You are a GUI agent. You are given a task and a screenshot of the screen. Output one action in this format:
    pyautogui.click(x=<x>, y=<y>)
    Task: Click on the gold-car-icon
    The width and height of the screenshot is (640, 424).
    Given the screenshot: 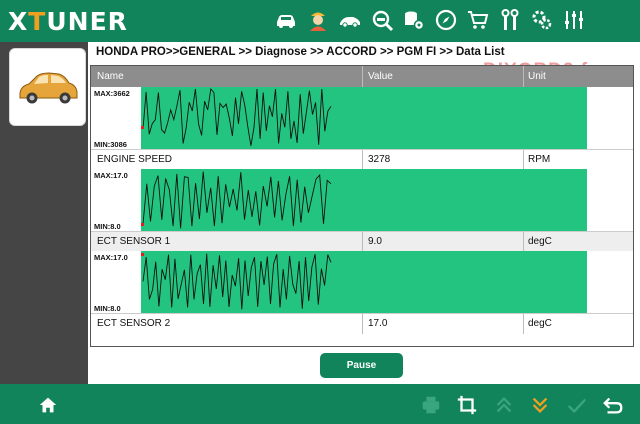 What is the action you would take?
    pyautogui.click(x=48, y=88)
    